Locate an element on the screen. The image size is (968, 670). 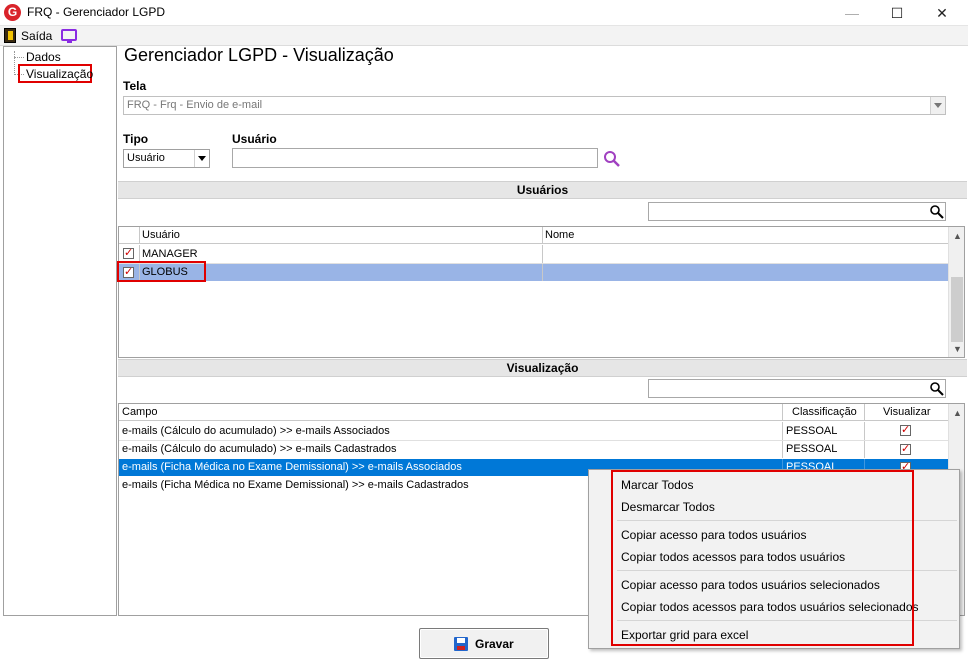
globus-row-highlight is located at coordinates (161, 271).